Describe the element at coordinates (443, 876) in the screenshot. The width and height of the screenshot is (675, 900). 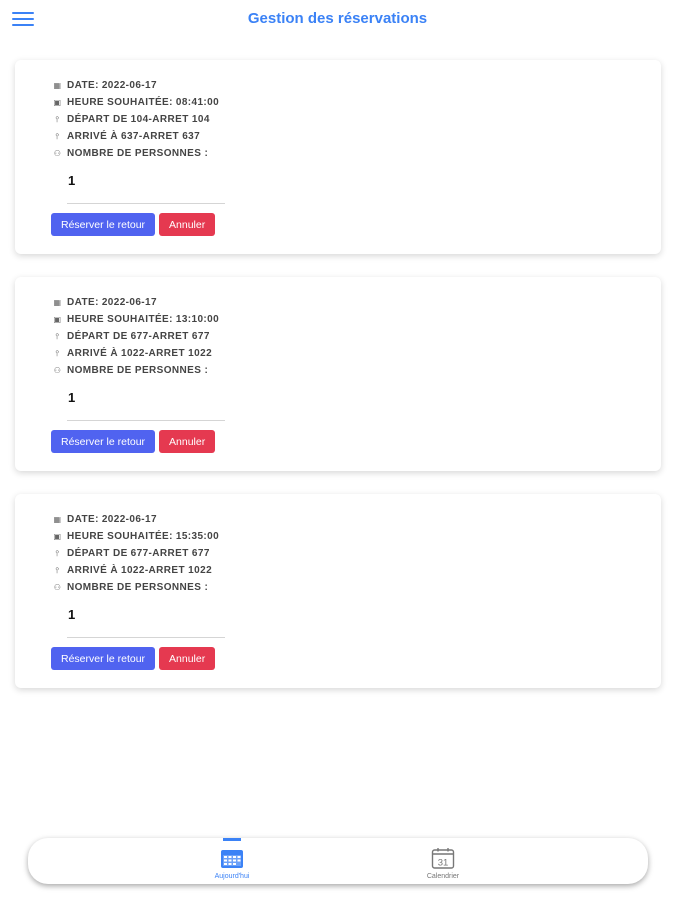
I see `tab-calendar-label: Calendrier` at that location.